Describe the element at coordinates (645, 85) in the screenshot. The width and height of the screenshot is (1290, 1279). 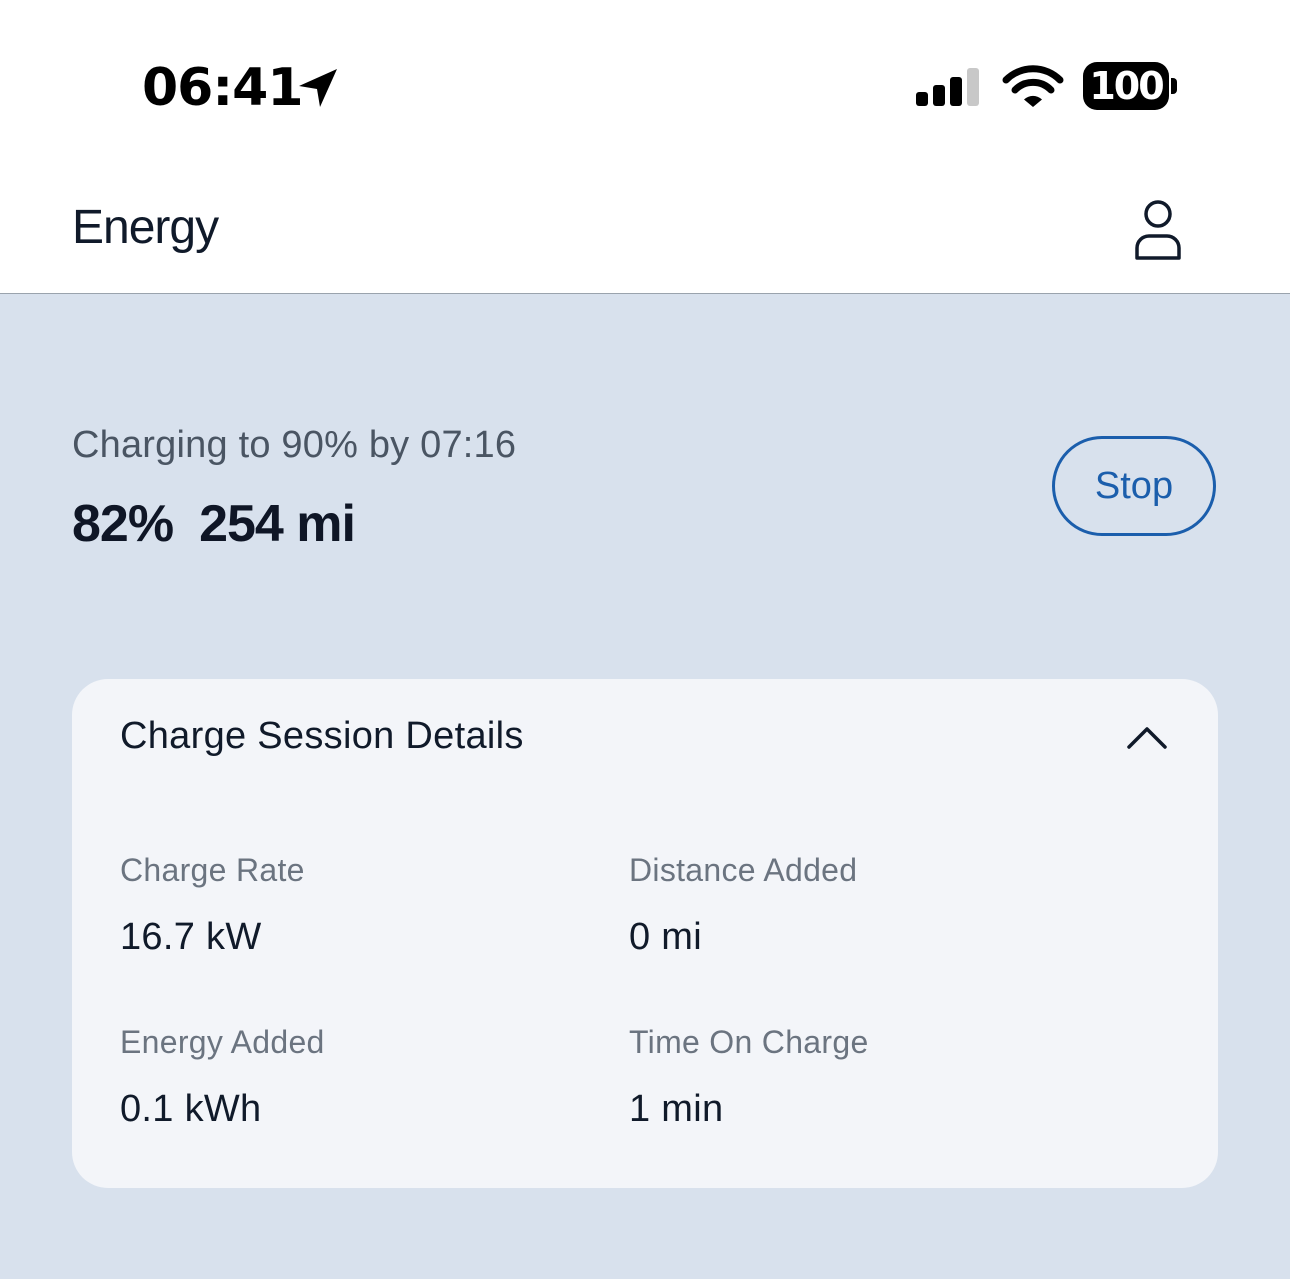
I see `status-bar: 06:41 100` at that location.